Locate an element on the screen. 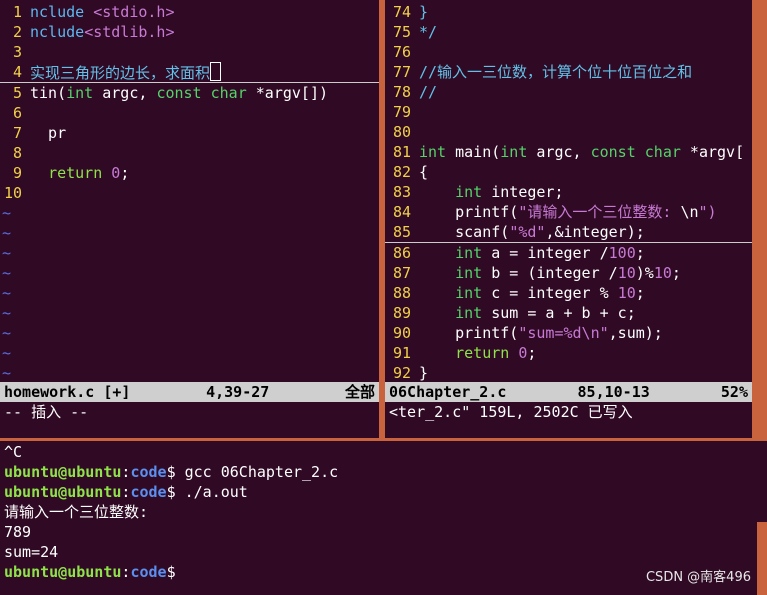 This screenshot has height=595, width=767. line-number: 76 is located at coordinates (401, 52).